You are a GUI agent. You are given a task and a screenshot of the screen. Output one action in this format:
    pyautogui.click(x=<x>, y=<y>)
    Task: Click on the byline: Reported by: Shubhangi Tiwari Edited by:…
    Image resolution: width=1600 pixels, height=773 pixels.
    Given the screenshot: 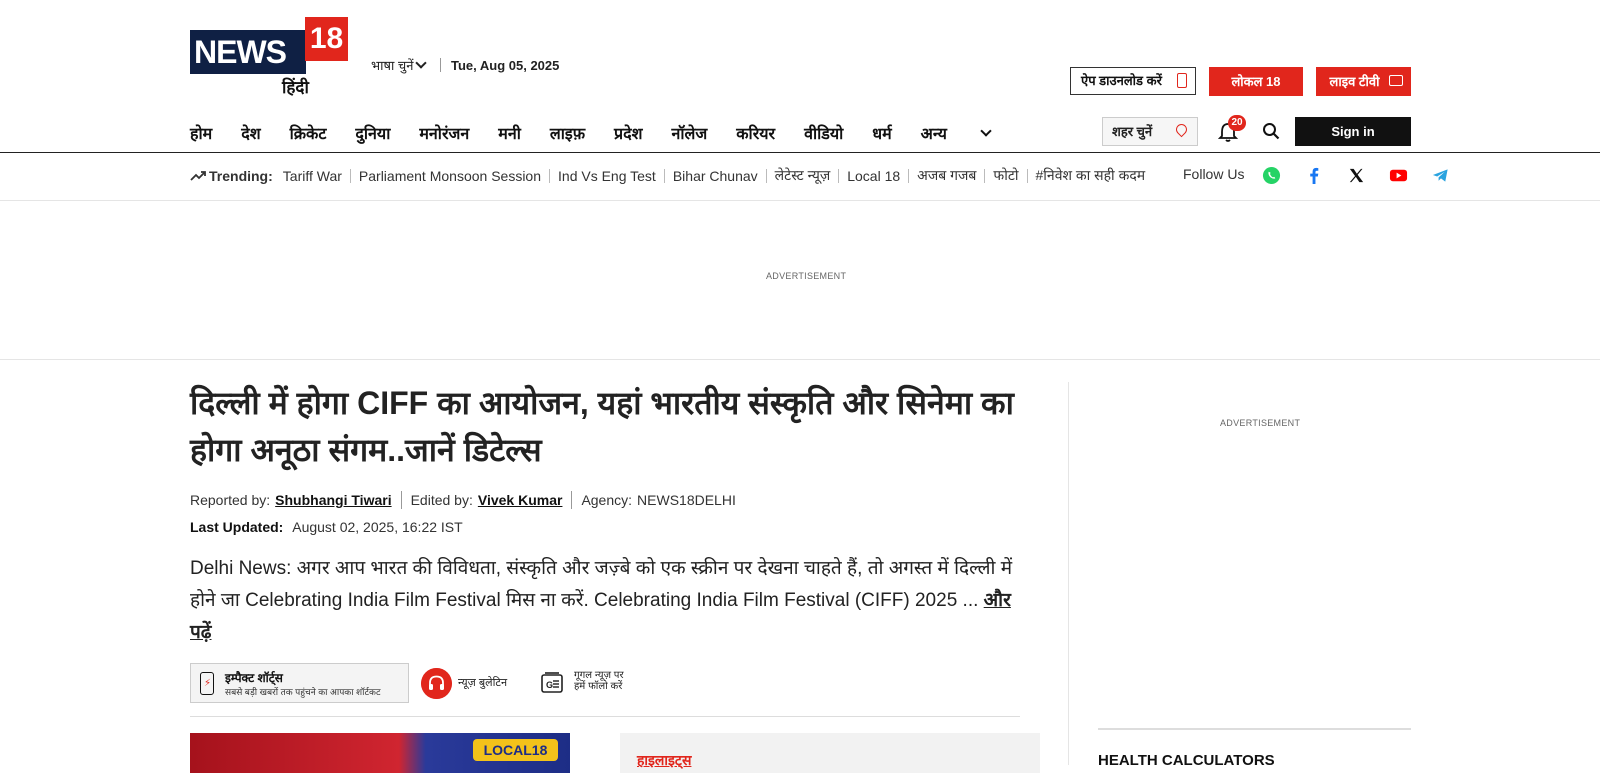 What is the action you would take?
    pyautogui.click(x=463, y=500)
    